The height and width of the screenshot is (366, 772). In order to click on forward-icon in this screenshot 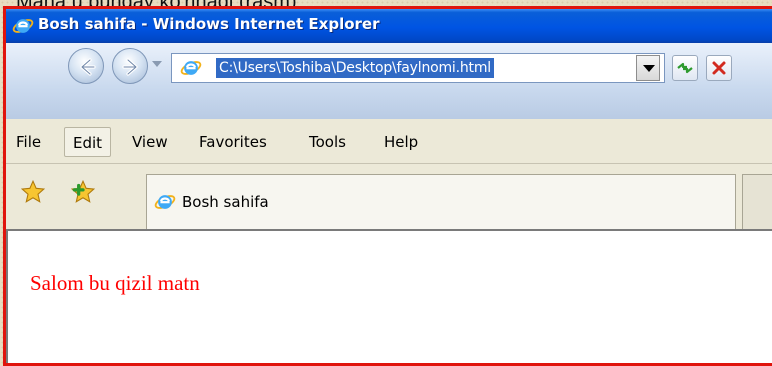, I will do `click(130, 67)`.